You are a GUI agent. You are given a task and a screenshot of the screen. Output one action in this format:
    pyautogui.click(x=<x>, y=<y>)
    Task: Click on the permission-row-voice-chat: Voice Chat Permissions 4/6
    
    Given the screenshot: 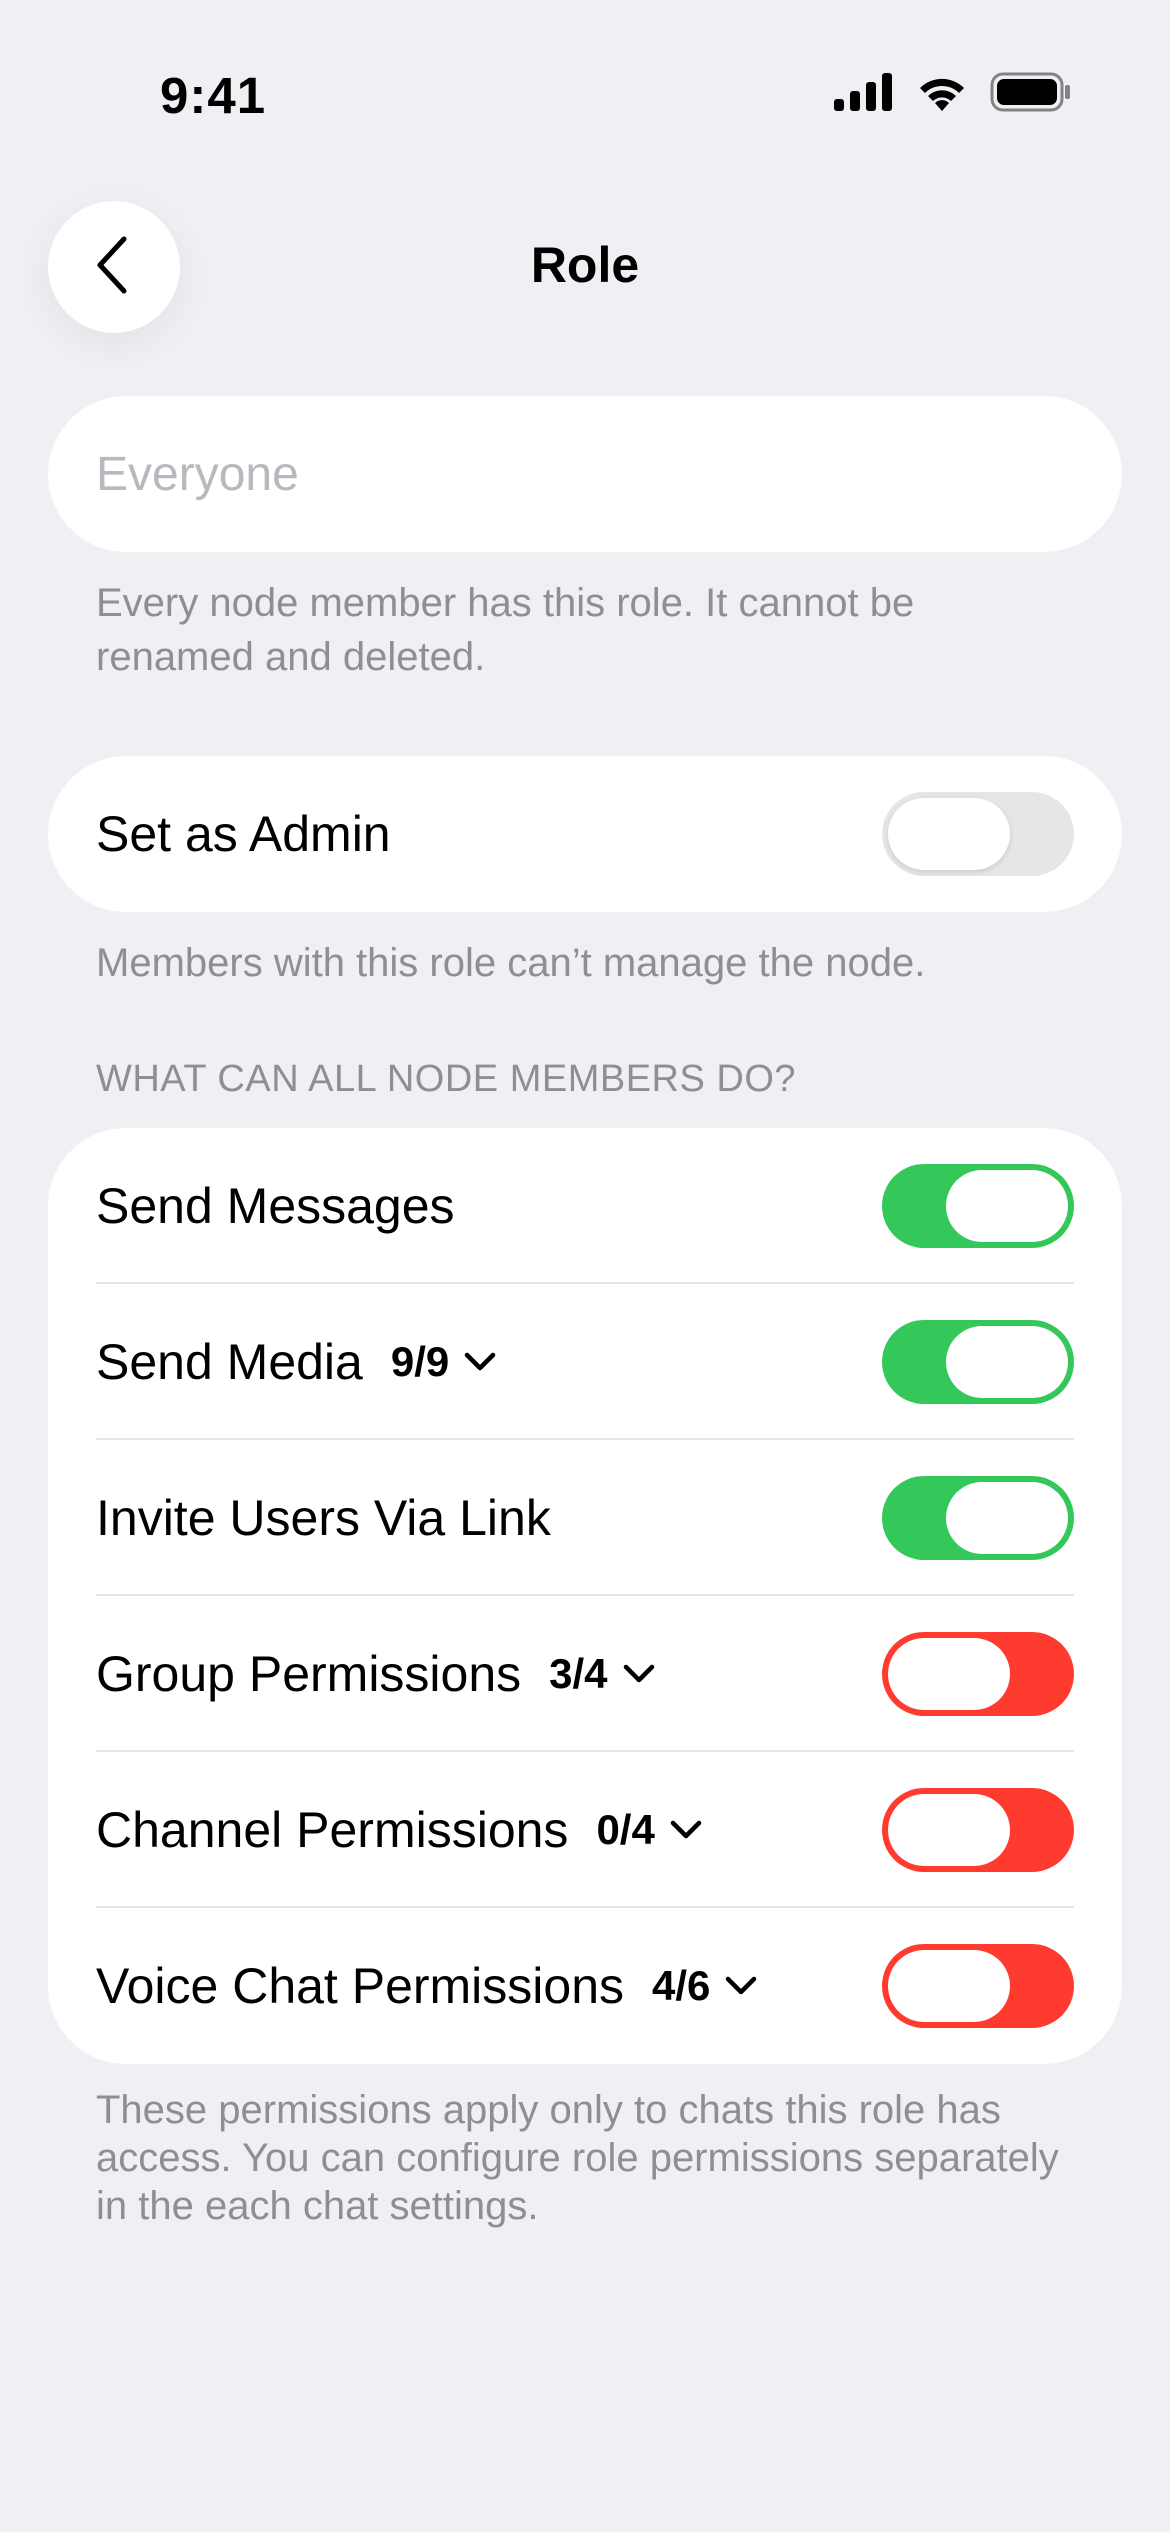 What is the action you would take?
    pyautogui.click(x=585, y=1986)
    